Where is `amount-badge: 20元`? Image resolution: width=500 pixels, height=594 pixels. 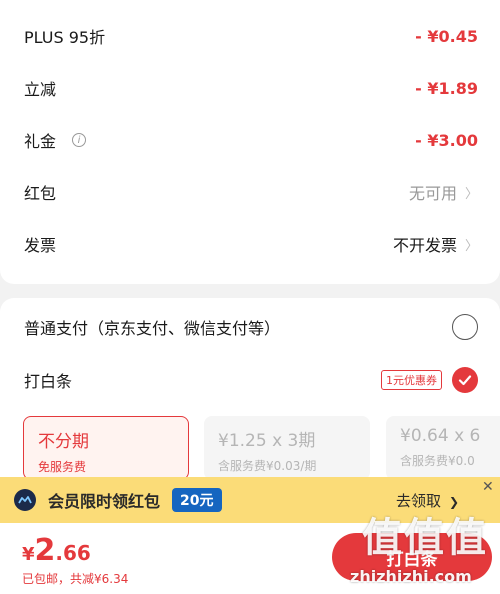
amount-badge: 20元 is located at coordinates (197, 500).